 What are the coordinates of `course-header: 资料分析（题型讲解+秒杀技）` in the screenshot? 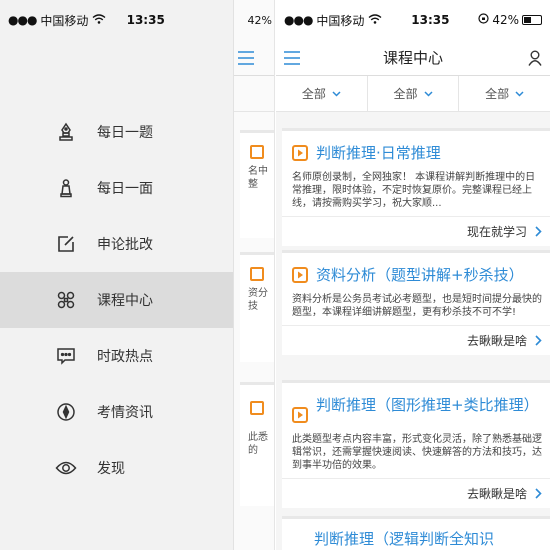 It's located at (416, 270).